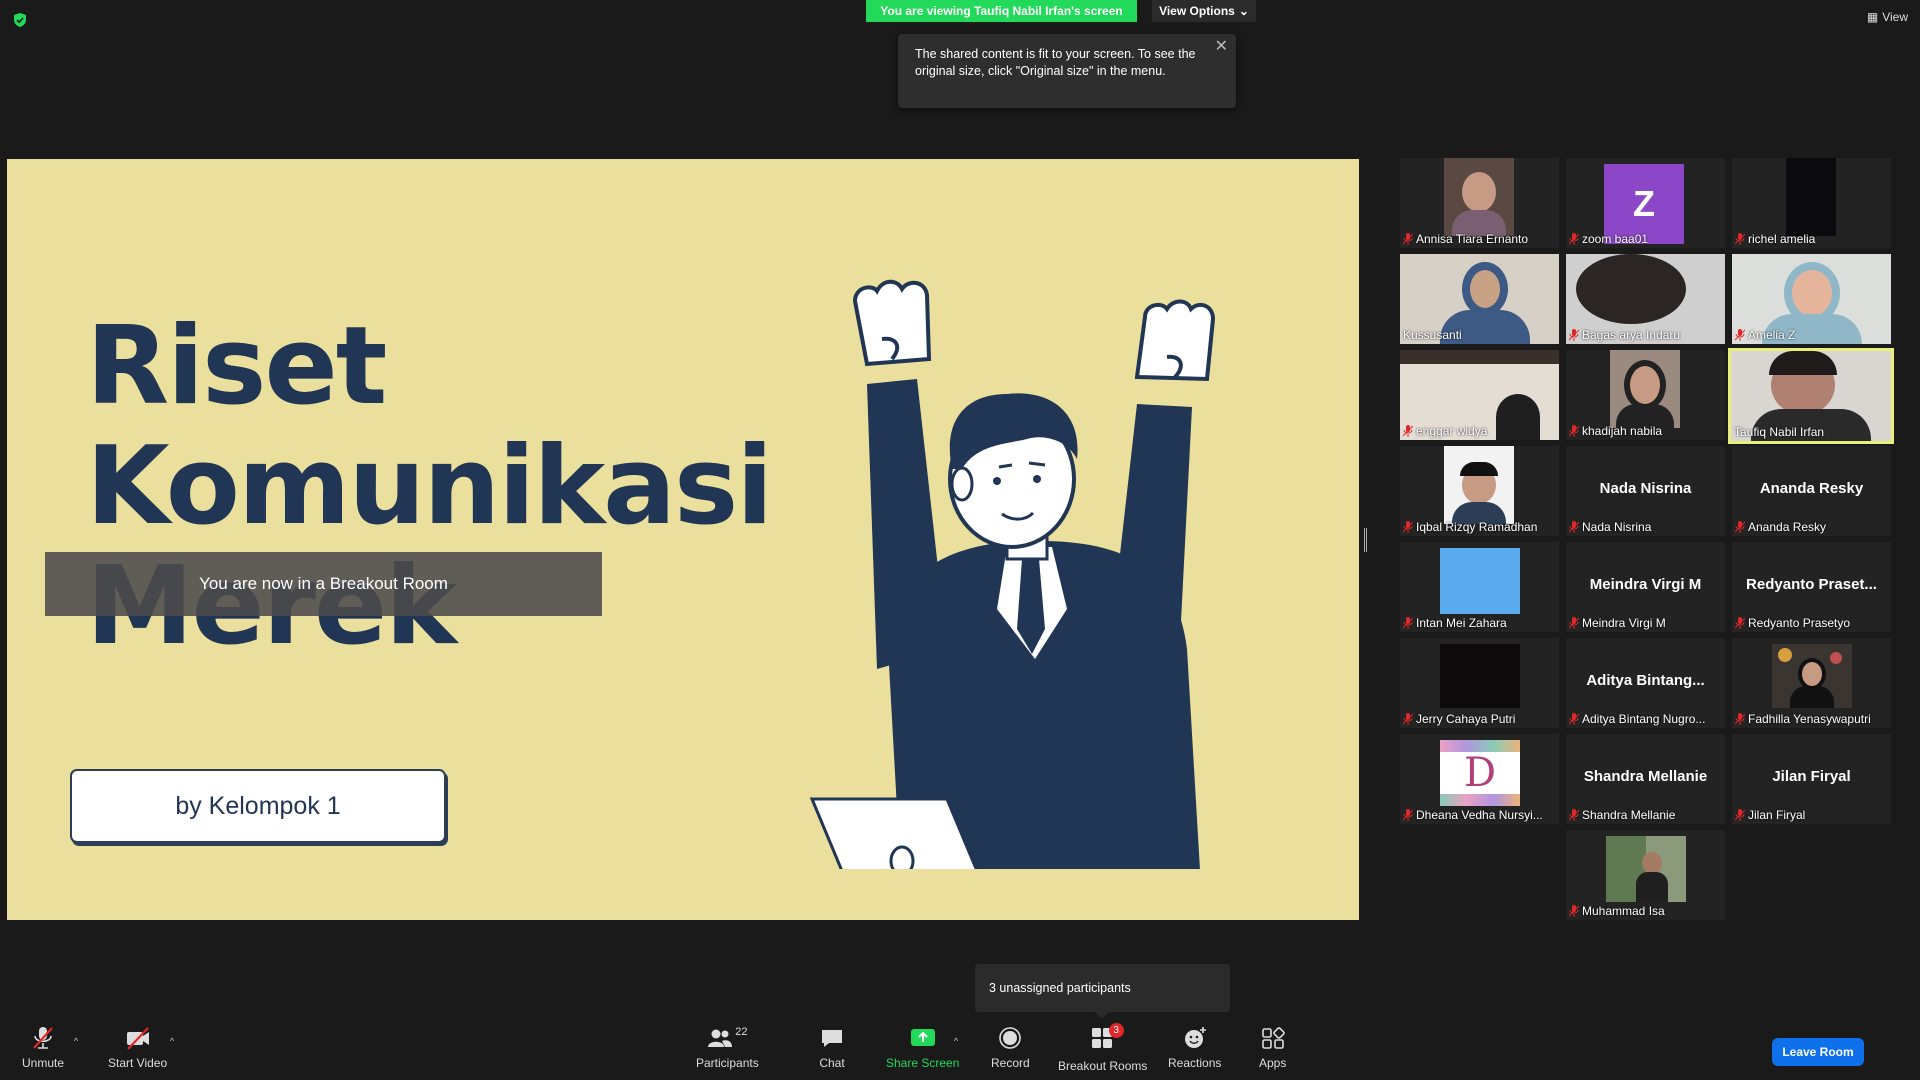 This screenshot has width=1920, height=1080. I want to click on participant-name: Iqbal Rizqy Ramadhan, so click(1470, 527).